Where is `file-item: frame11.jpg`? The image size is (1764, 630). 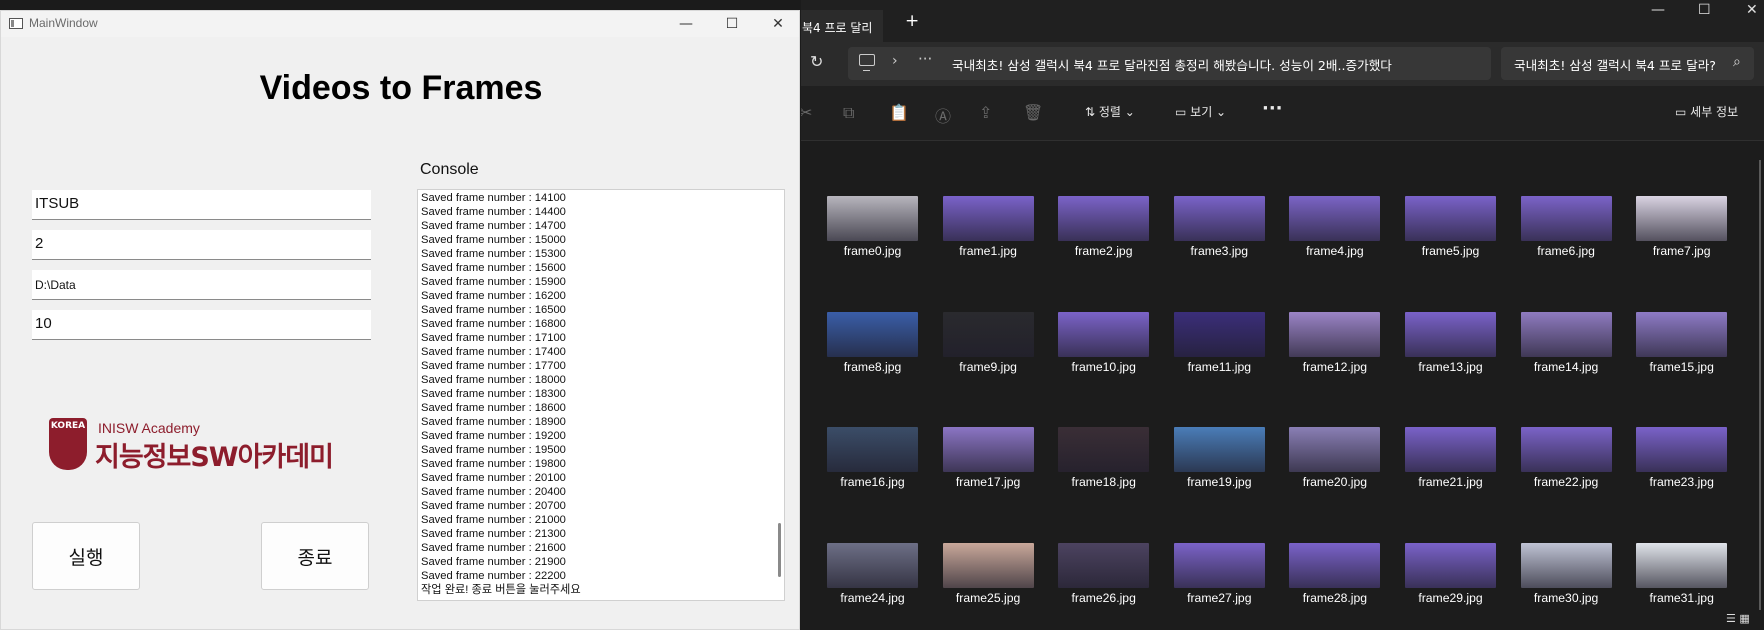
file-item: frame11.jpg is located at coordinates (1224, 361).